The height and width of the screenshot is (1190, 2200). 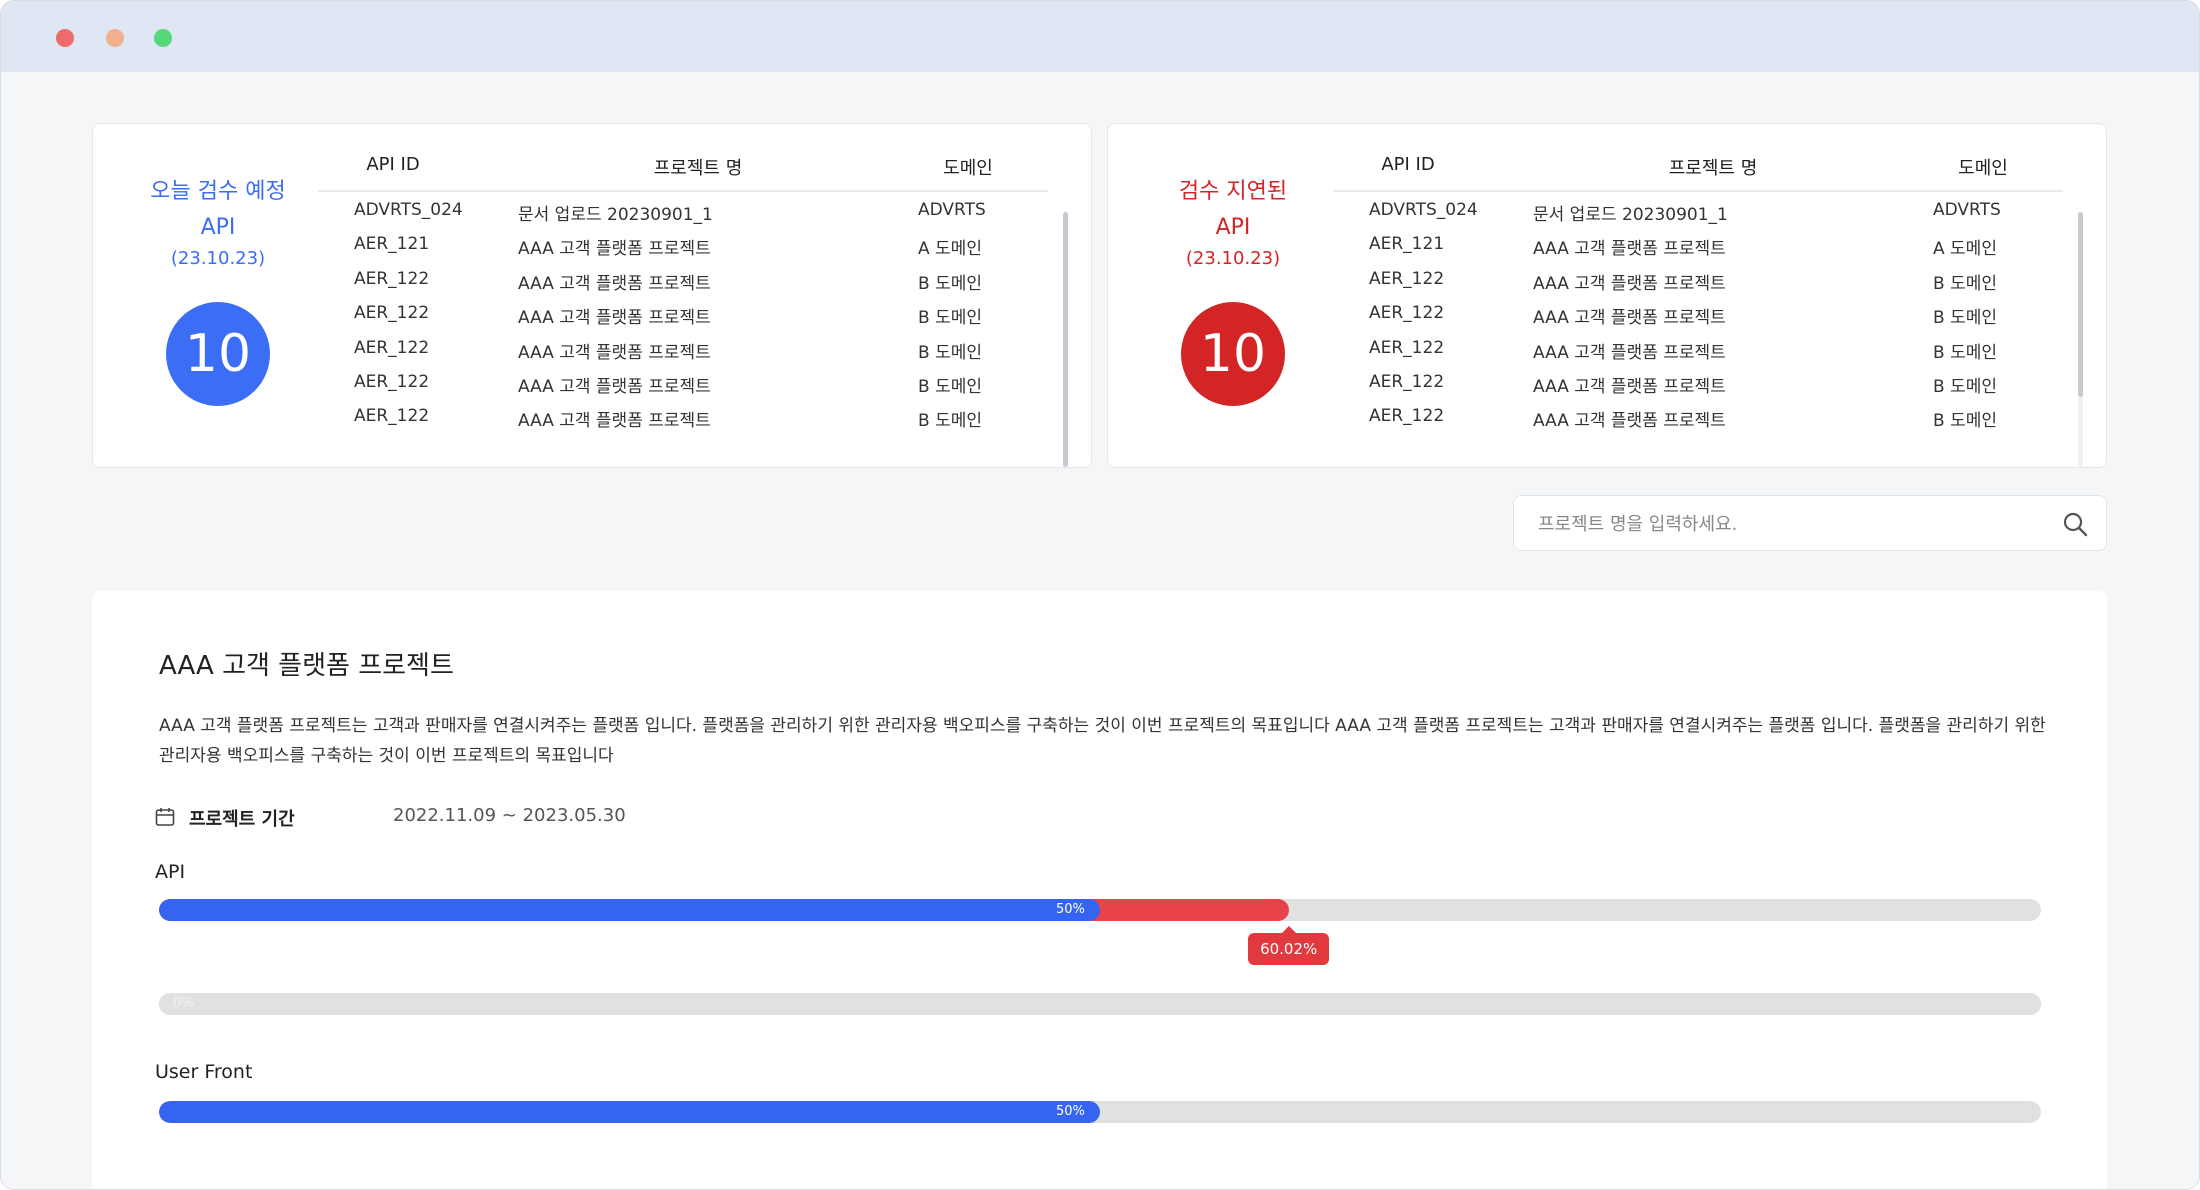 What do you see at coordinates (165, 817) in the screenshot?
I see `calendar-icon` at bounding box center [165, 817].